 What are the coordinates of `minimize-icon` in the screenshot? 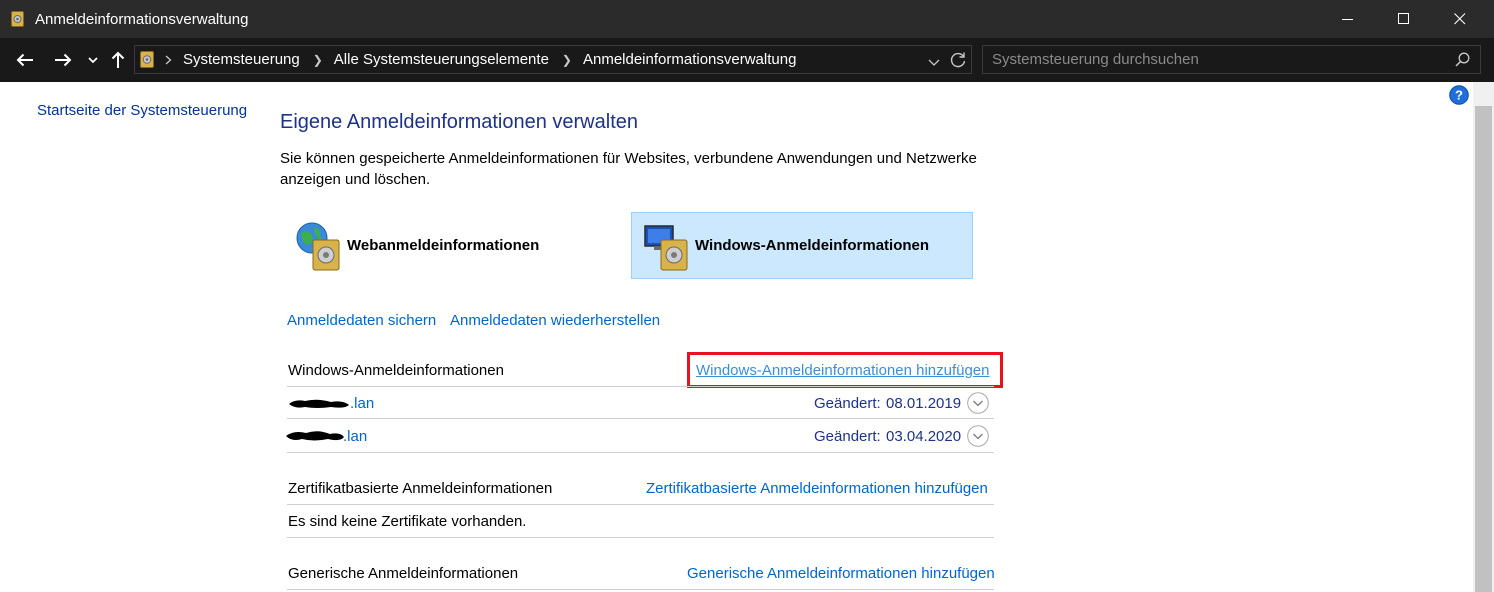 It's located at (1347, 19).